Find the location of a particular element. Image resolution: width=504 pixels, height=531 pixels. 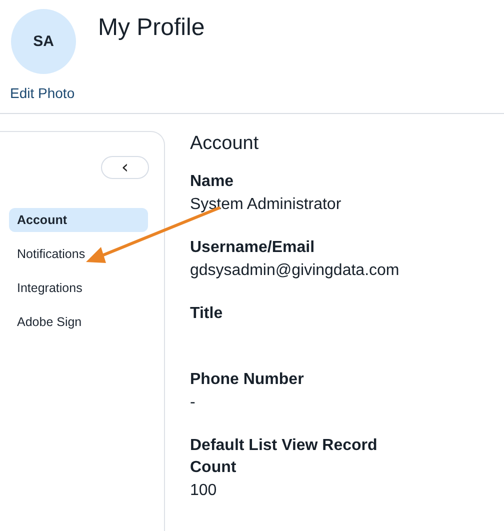

collapse-button: ‹ is located at coordinates (125, 167).